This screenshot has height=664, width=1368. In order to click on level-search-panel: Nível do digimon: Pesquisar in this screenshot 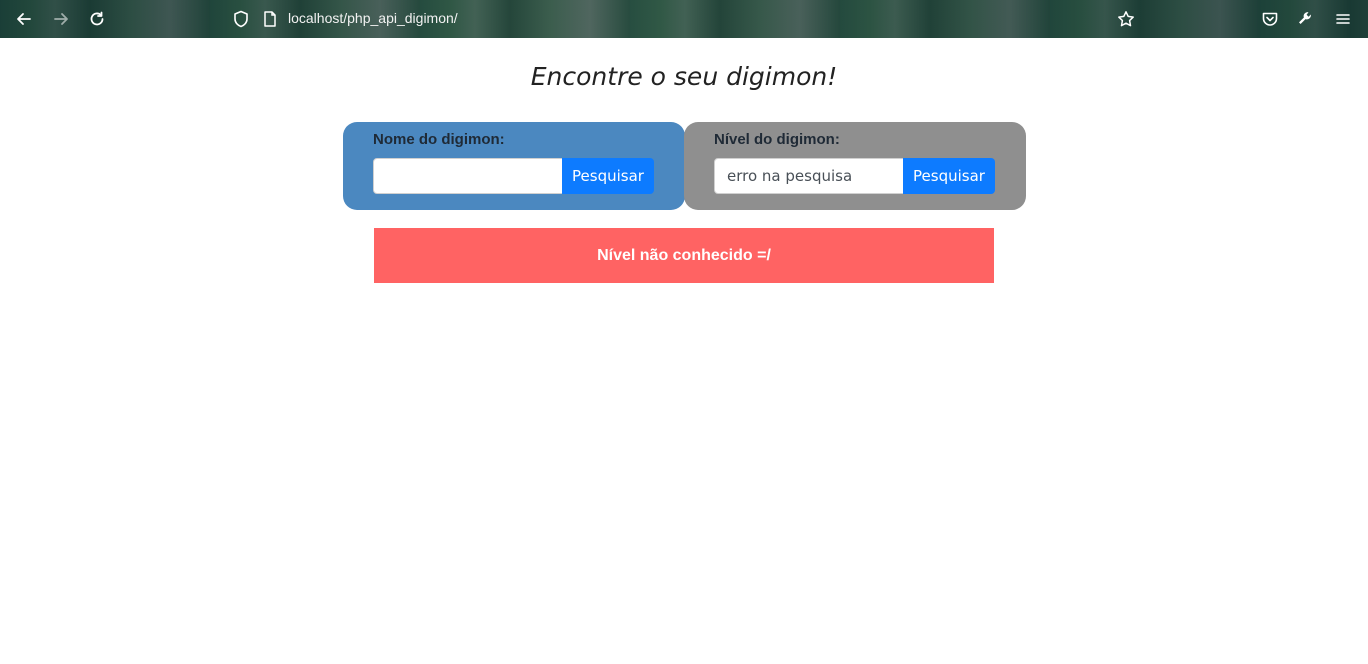, I will do `click(855, 166)`.